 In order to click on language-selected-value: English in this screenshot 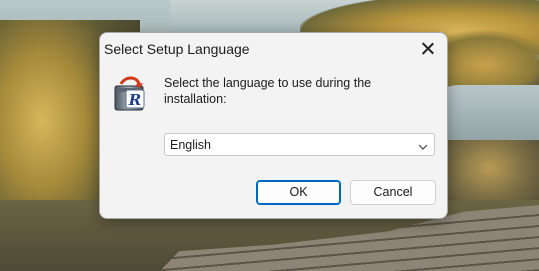, I will do `click(190, 145)`.